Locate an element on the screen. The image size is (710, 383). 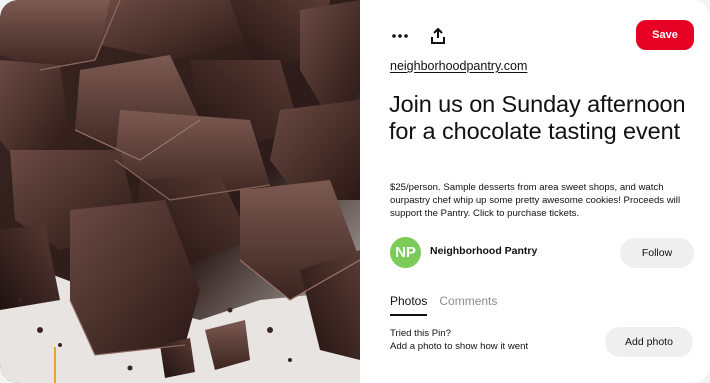
profile-name: Neighborhood Pantry is located at coordinates (483, 251).